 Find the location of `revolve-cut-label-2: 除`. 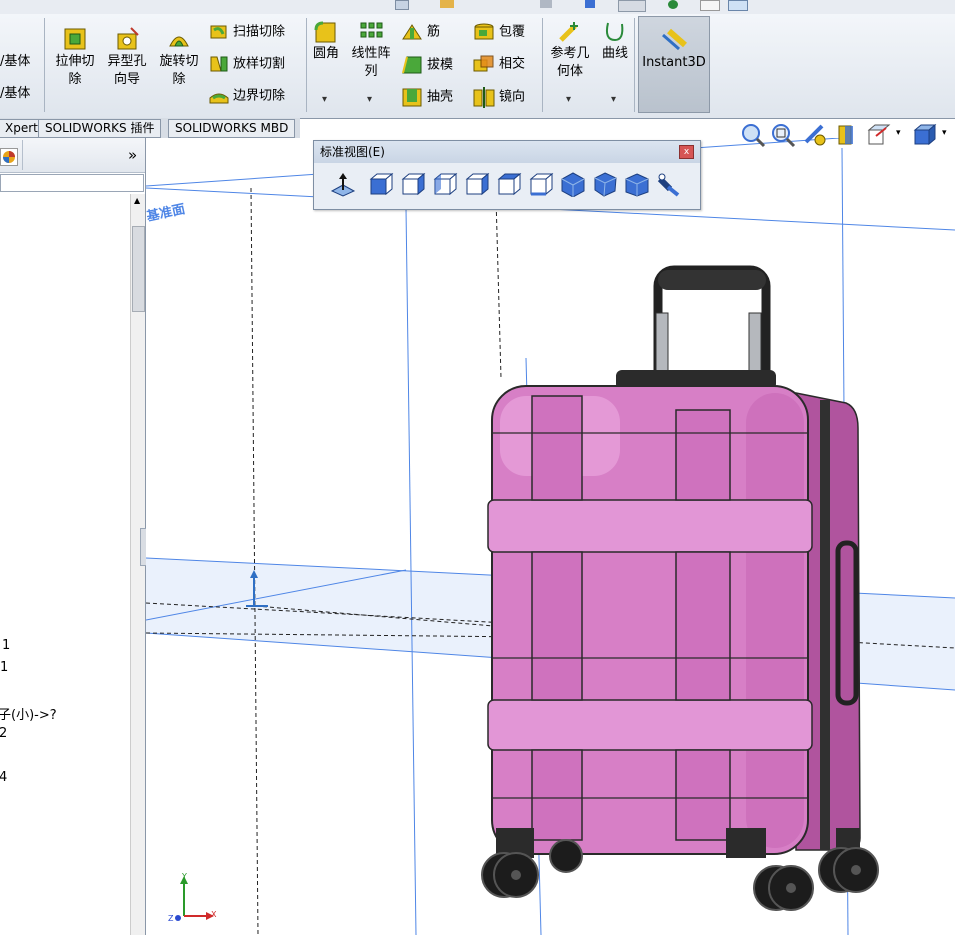

revolve-cut-label-2: 除 is located at coordinates (179, 79).